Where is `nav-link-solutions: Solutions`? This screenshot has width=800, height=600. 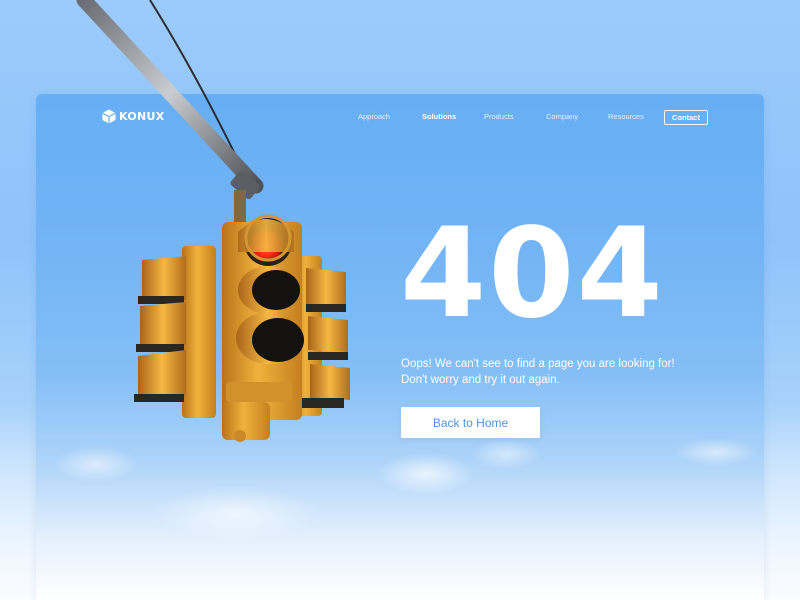
nav-link-solutions: Solutions is located at coordinates (439, 116).